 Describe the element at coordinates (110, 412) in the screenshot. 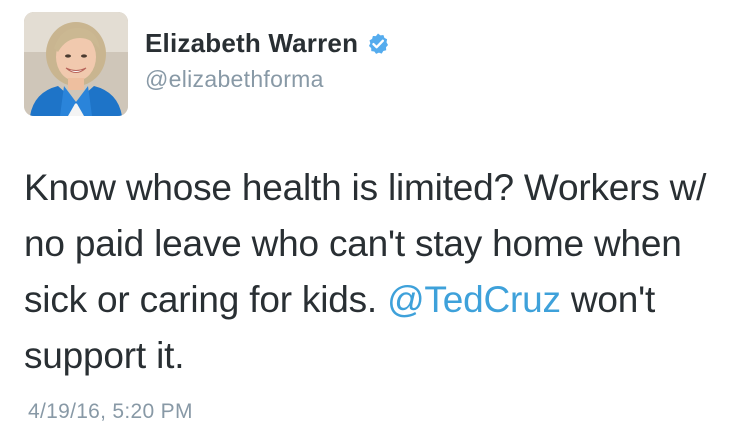

I see `tweet-timestamp: 4/19/16, 5:20 PM` at that location.